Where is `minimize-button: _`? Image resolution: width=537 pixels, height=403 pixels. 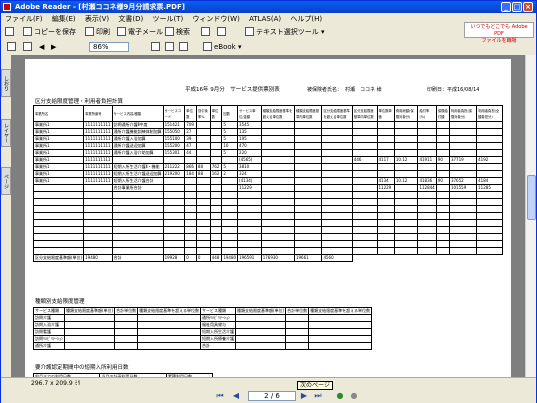 minimize-button: _ is located at coordinates (506, 7).